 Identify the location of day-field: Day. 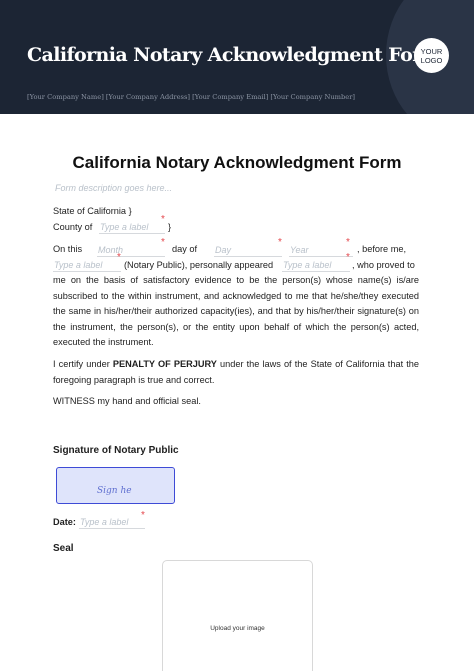
(248, 250).